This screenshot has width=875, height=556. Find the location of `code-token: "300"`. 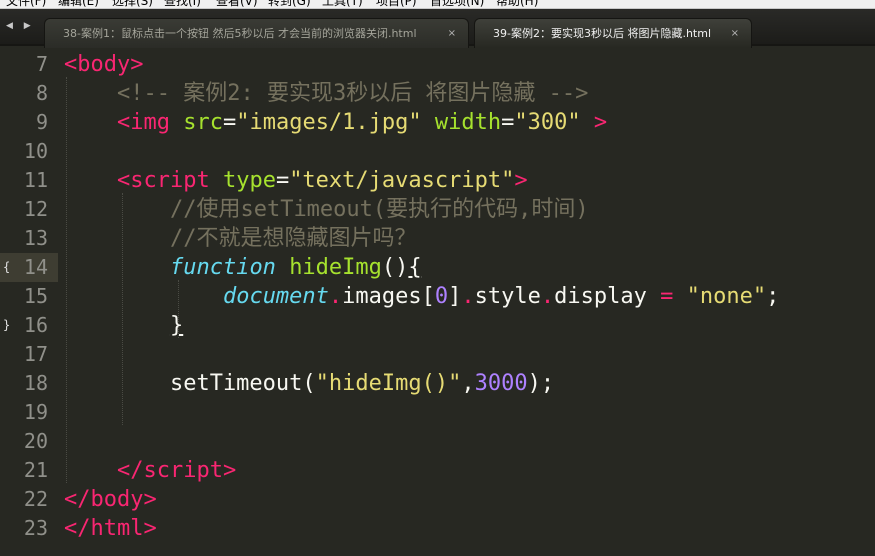

code-token: "300" is located at coordinates (547, 122).